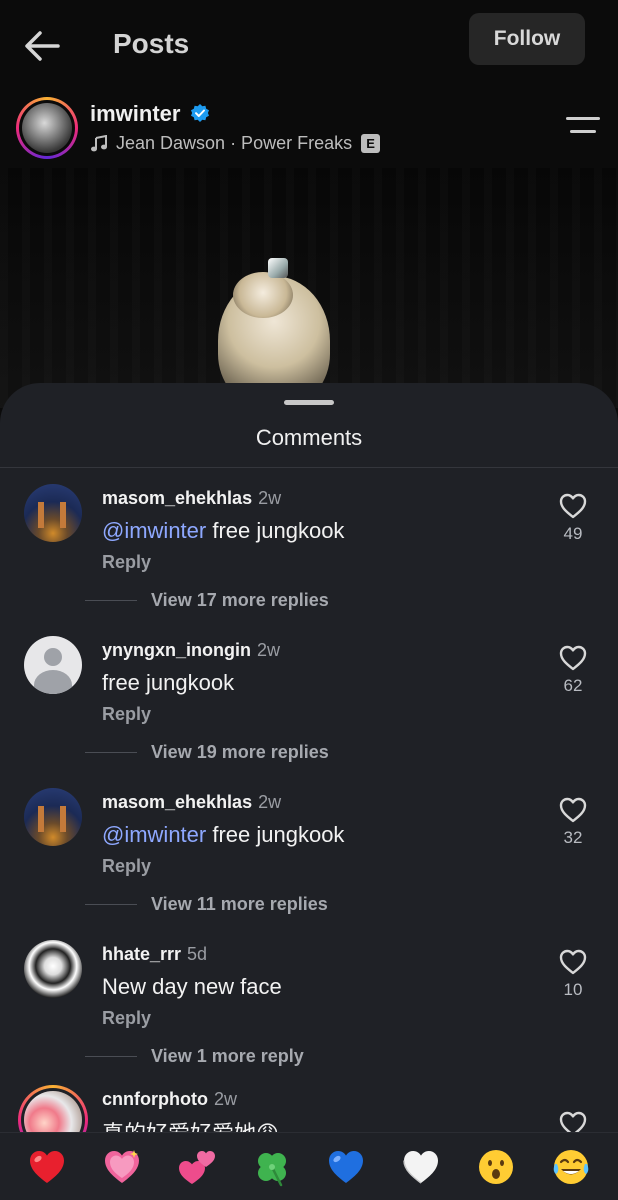  What do you see at coordinates (151, 43) in the screenshot?
I see `page-title: Posts` at bounding box center [151, 43].